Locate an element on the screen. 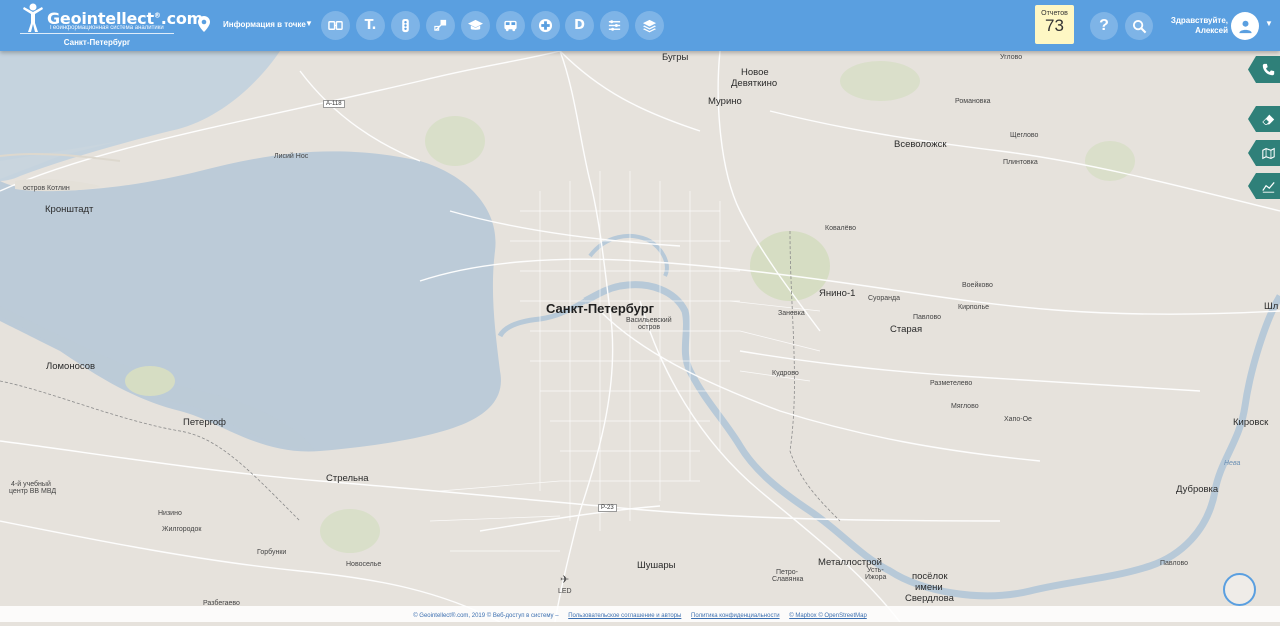 The width and height of the screenshot is (1280, 626). layers-tool-button is located at coordinates (649, 25).